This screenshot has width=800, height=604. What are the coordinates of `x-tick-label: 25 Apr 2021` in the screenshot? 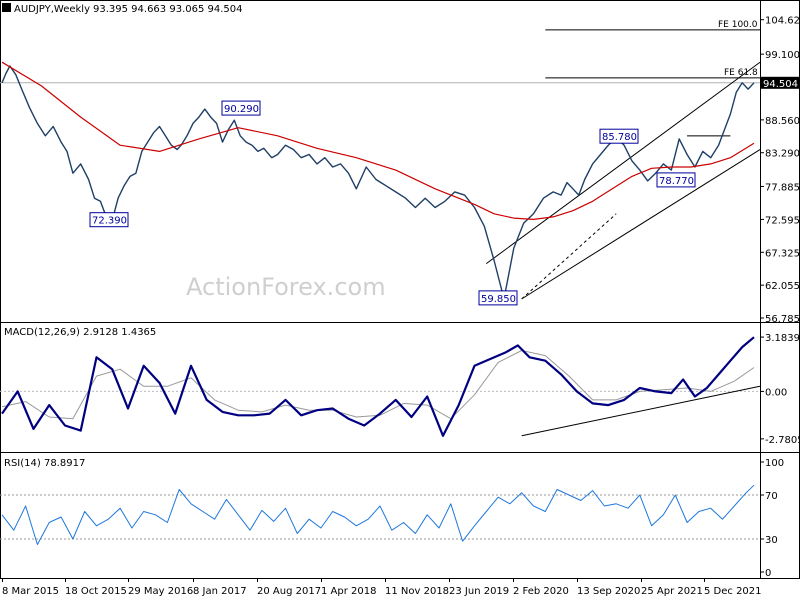 It's located at (672, 591).